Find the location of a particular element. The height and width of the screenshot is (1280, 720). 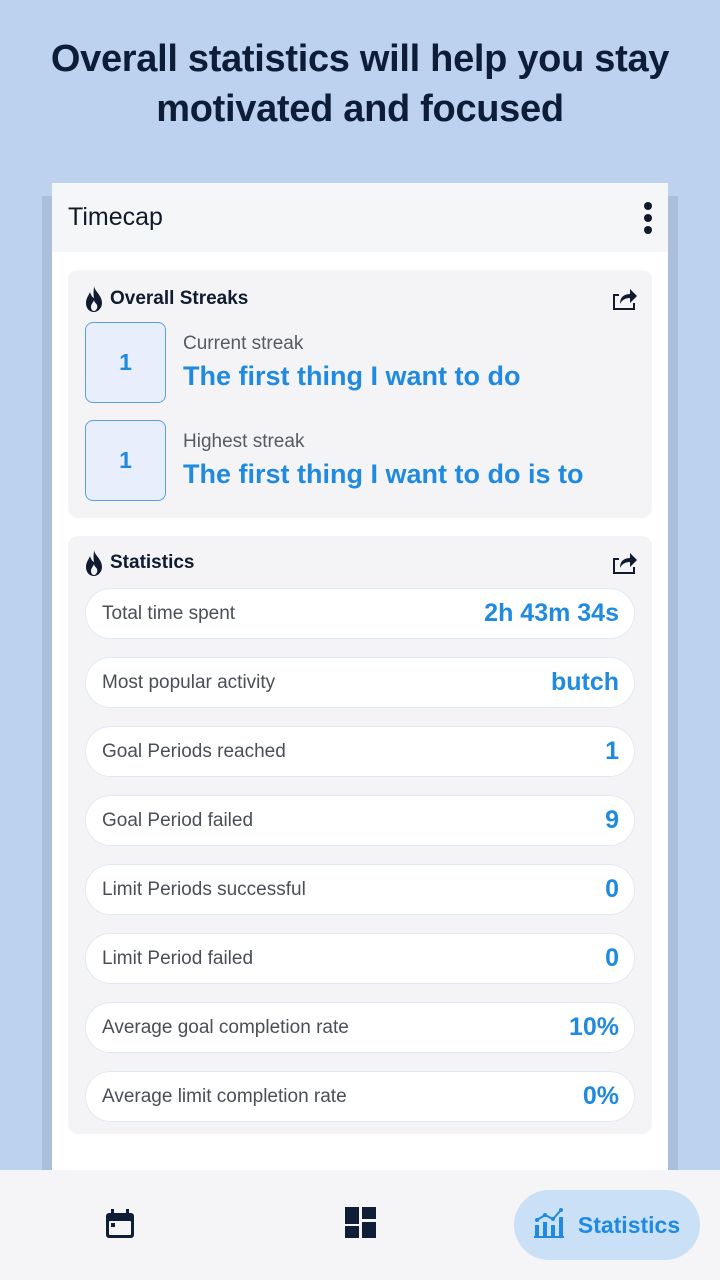

stat-label: Average goal completion rate is located at coordinates (225, 1027).